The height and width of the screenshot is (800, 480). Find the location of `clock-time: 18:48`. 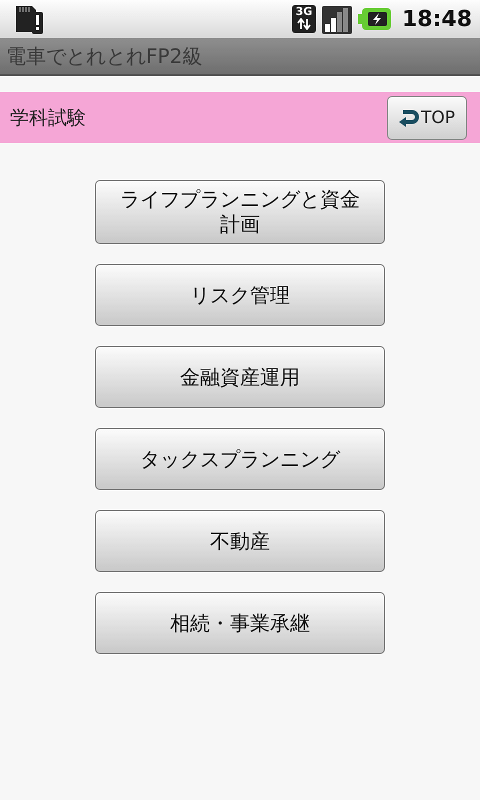

clock-time: 18:48 is located at coordinates (437, 19).